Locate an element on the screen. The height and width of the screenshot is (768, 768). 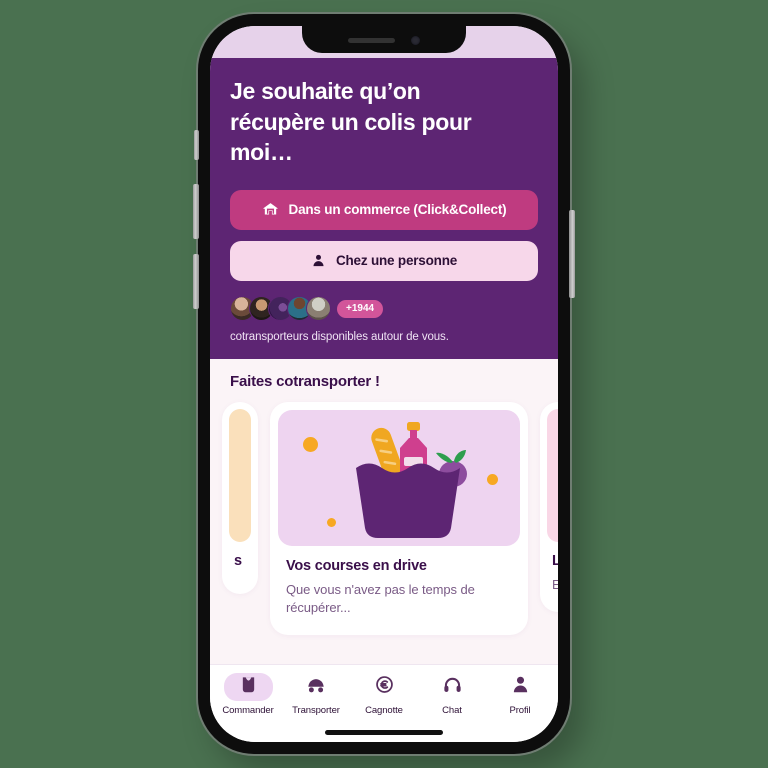
card-illustration-left is located at coordinates (240, 475).